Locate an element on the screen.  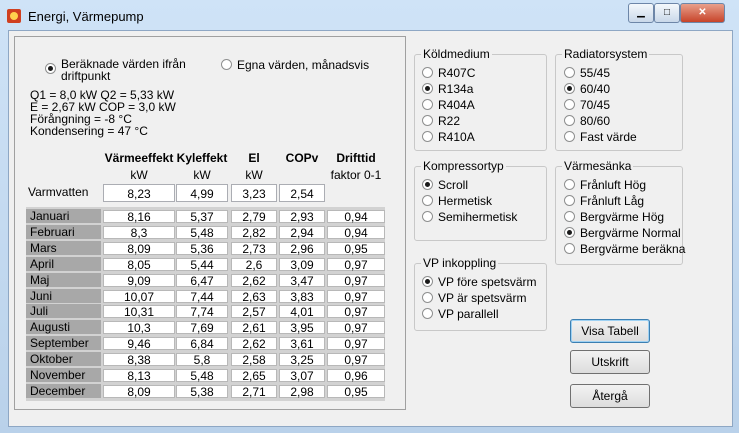
month-value-cell: 2,73 is located at coordinates (254, 248).